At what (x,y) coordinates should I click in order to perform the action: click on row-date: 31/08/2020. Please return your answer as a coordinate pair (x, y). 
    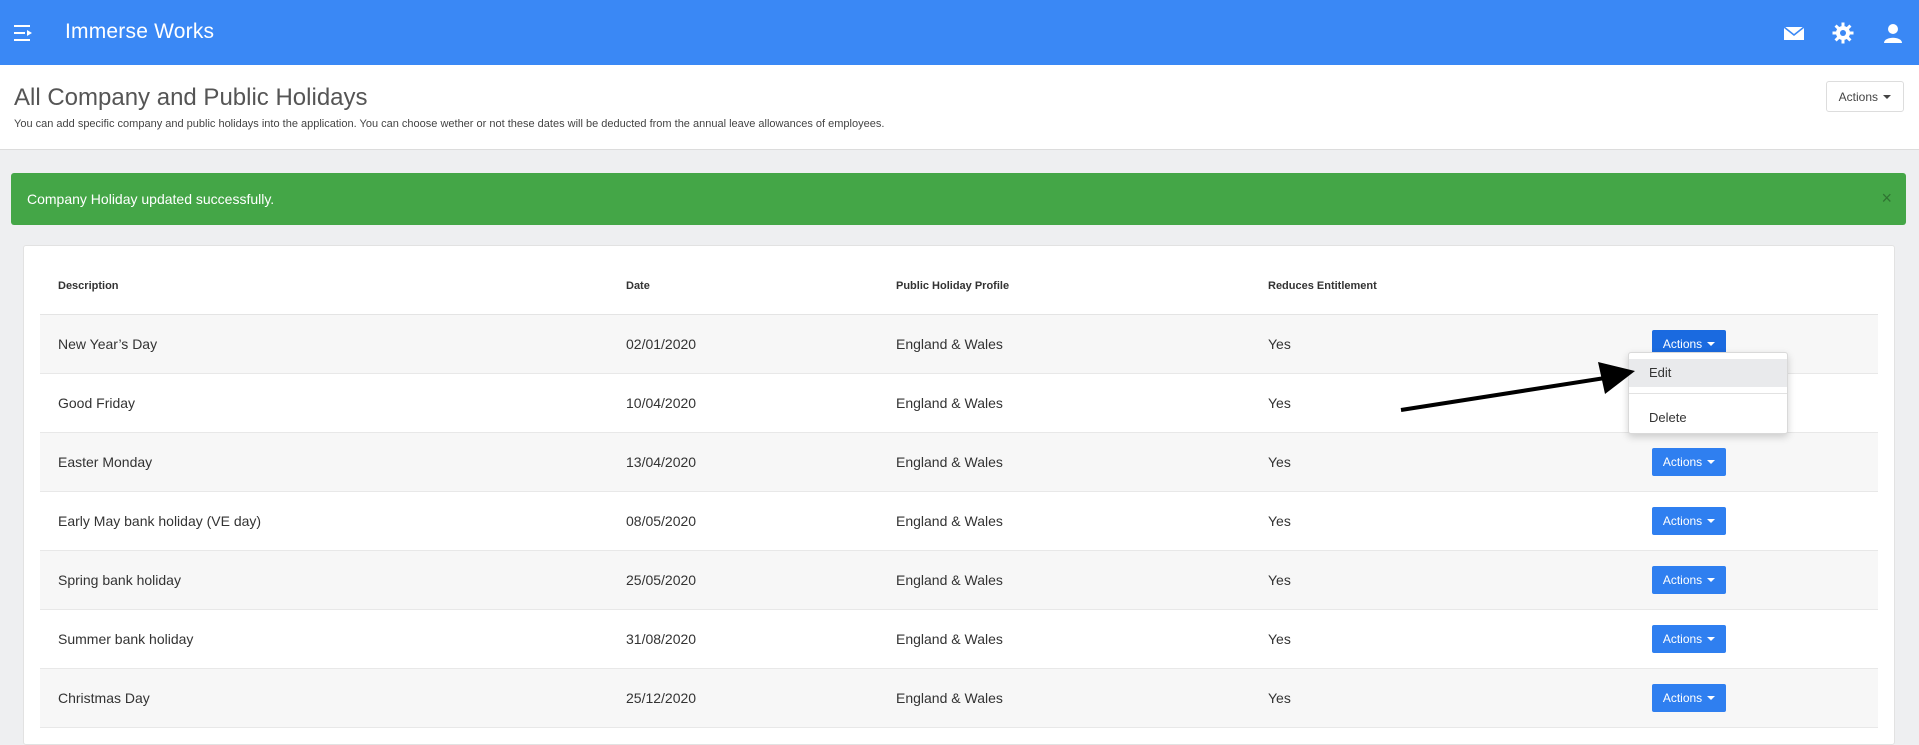
    Looking at the image, I should click on (661, 639).